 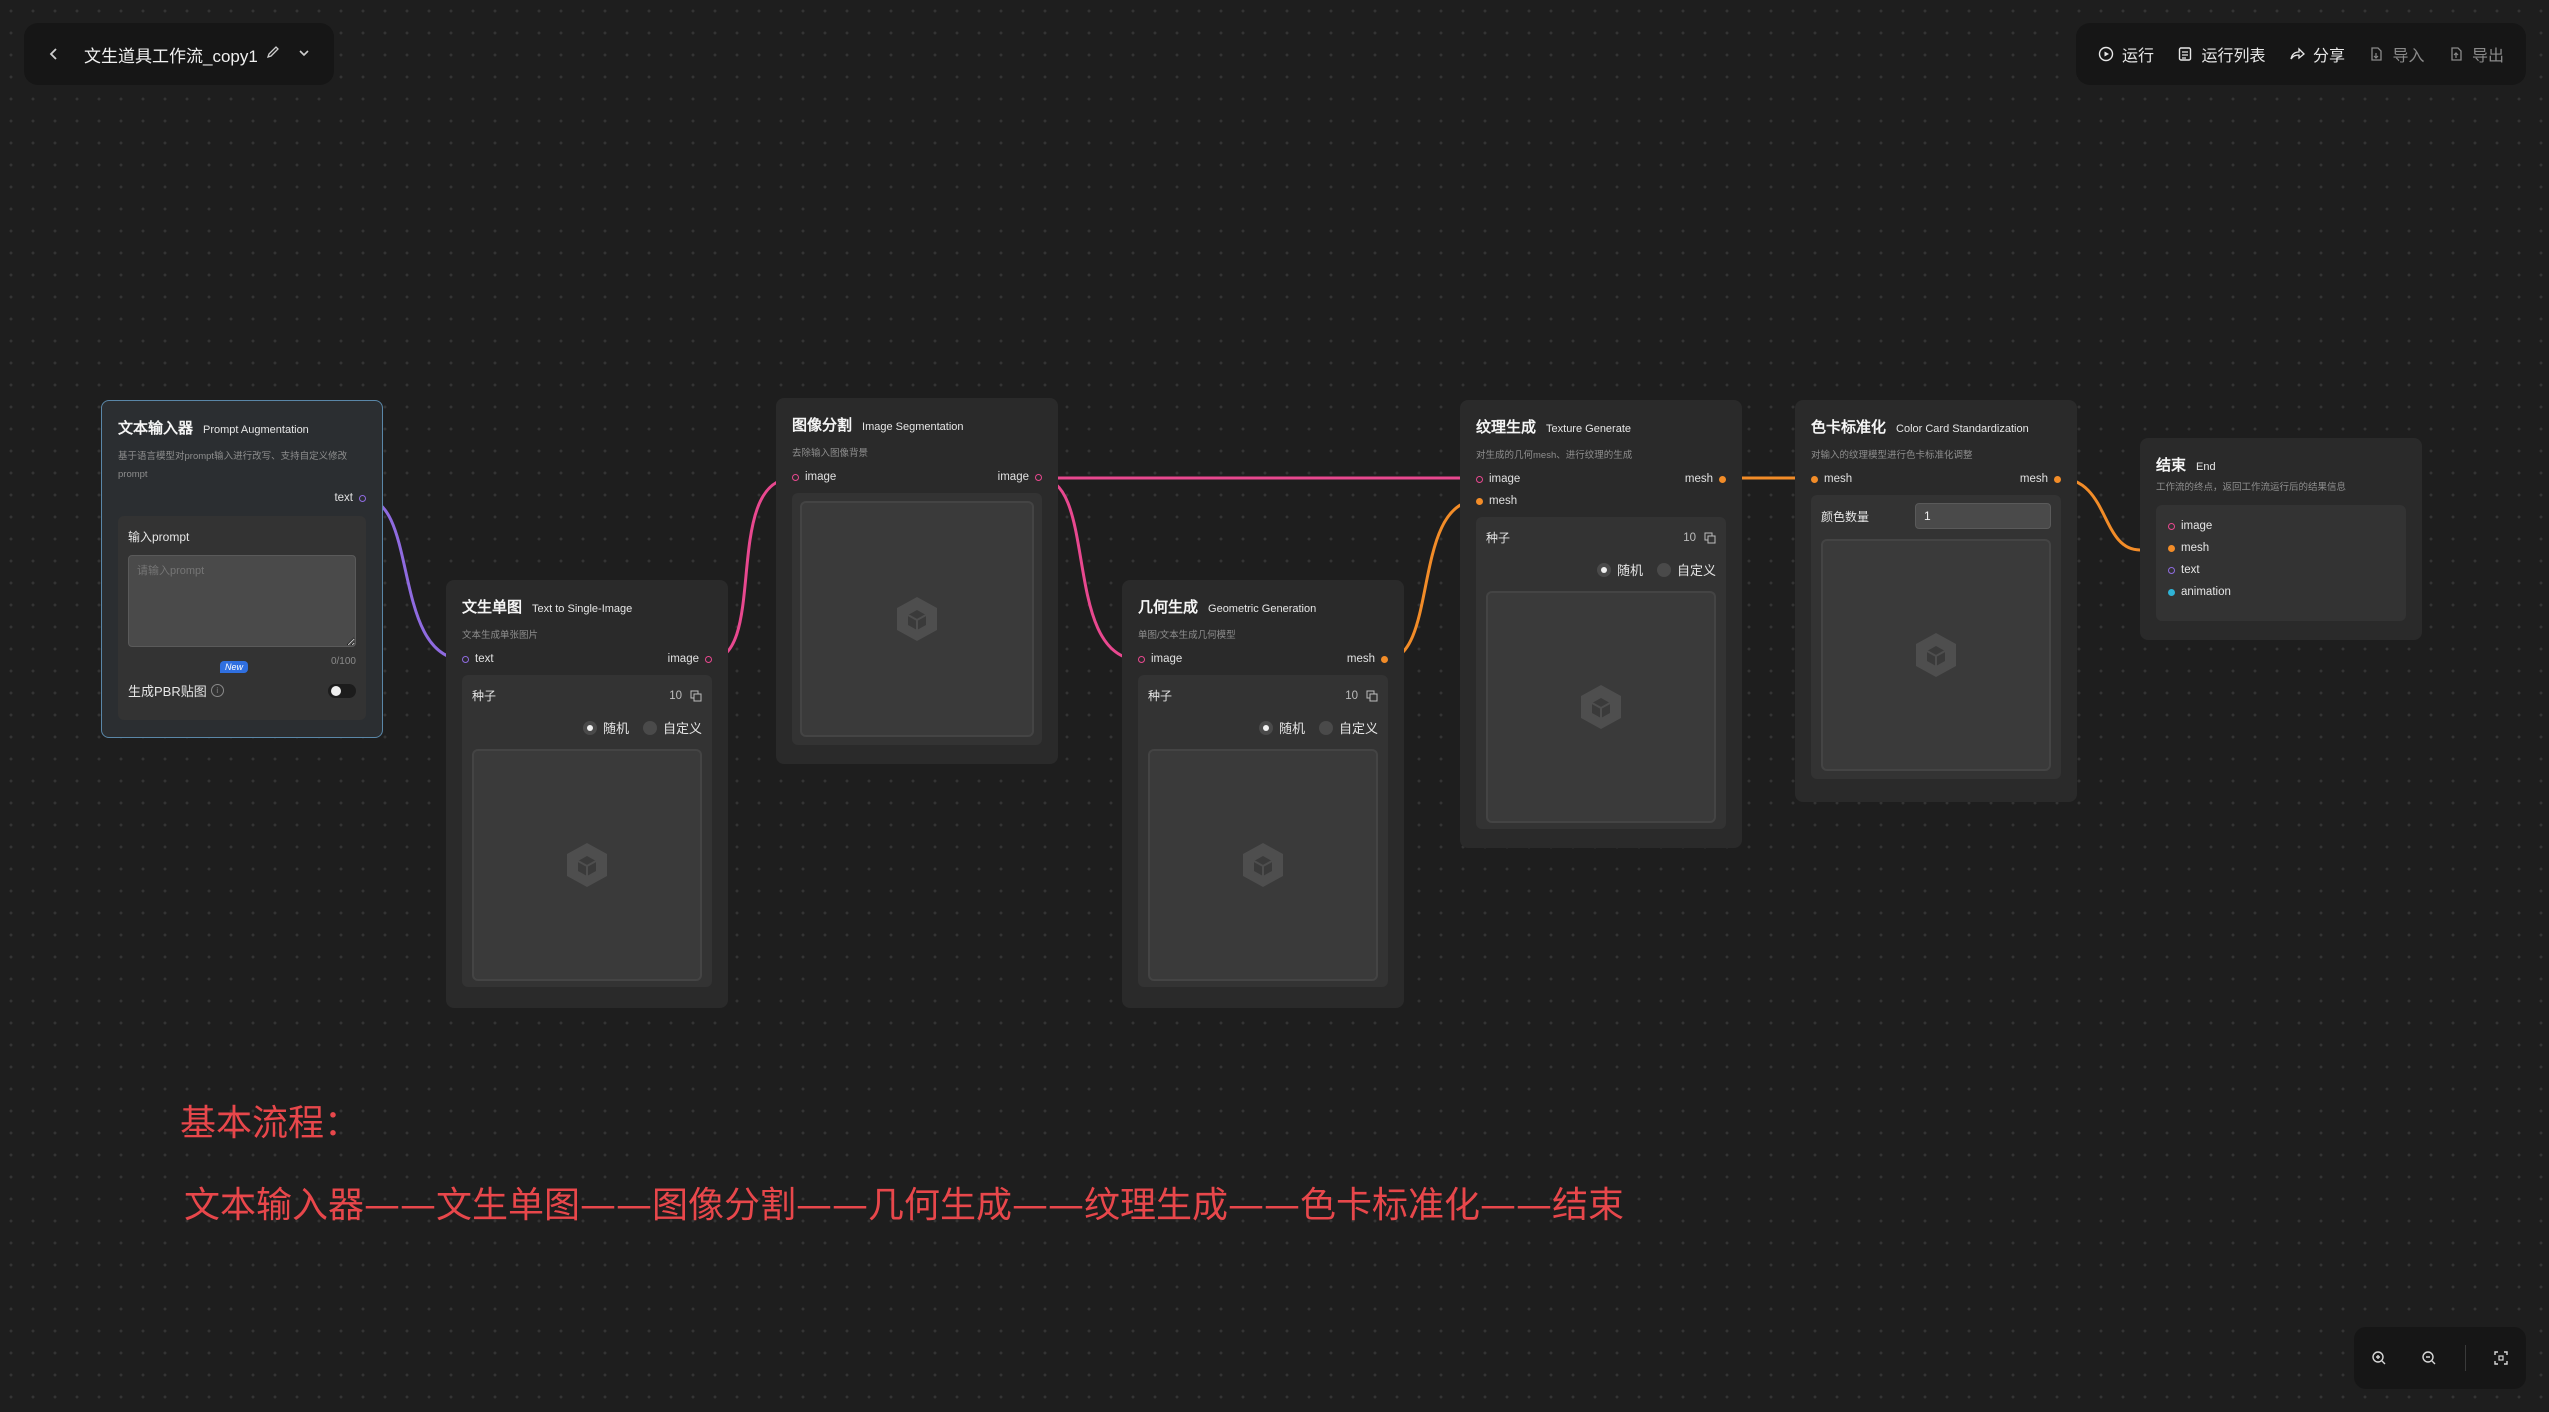 I want to click on node-title: 文生单图, so click(x=492, y=607).